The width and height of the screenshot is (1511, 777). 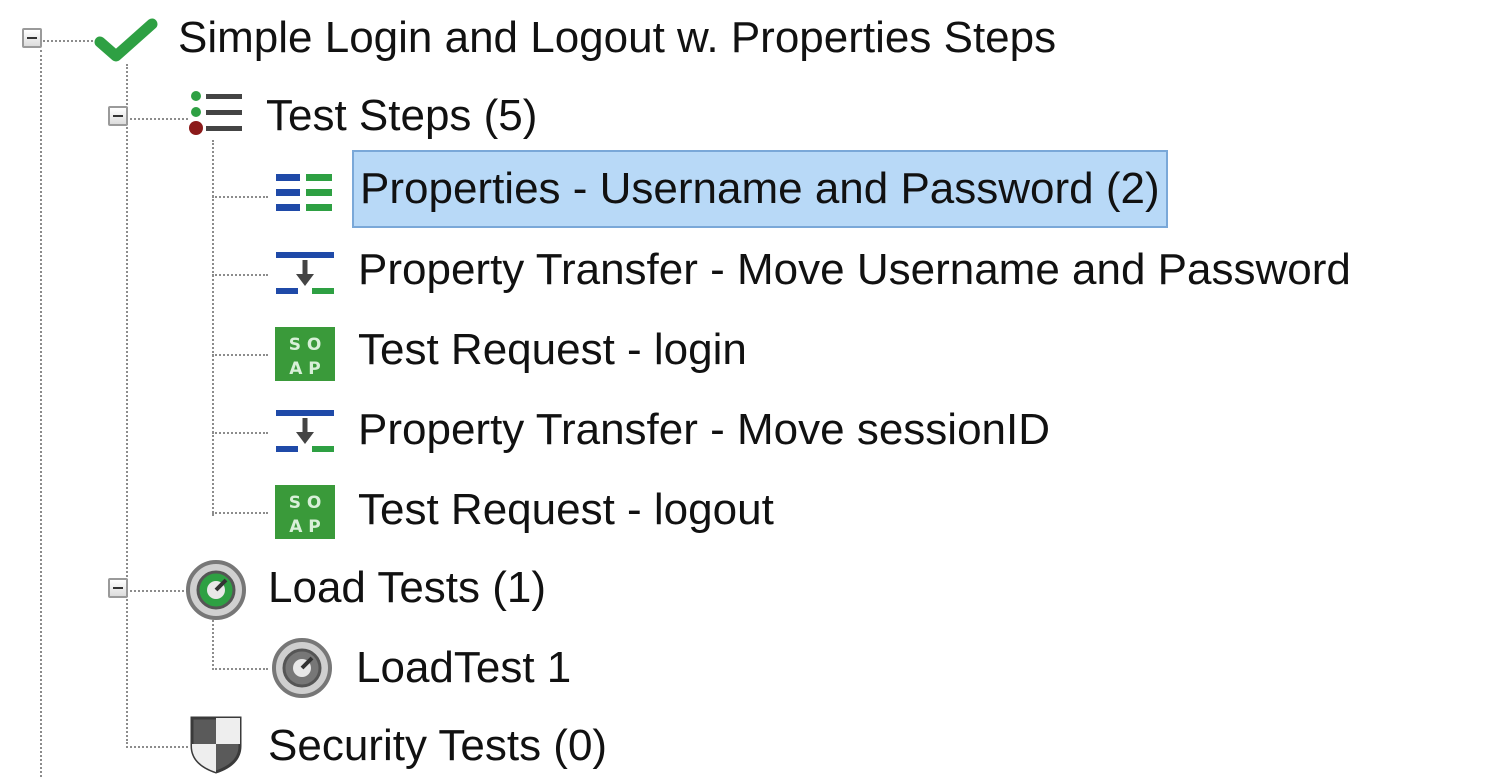 What do you see at coordinates (216, 590) in the screenshot?
I see `load-tests-icon` at bounding box center [216, 590].